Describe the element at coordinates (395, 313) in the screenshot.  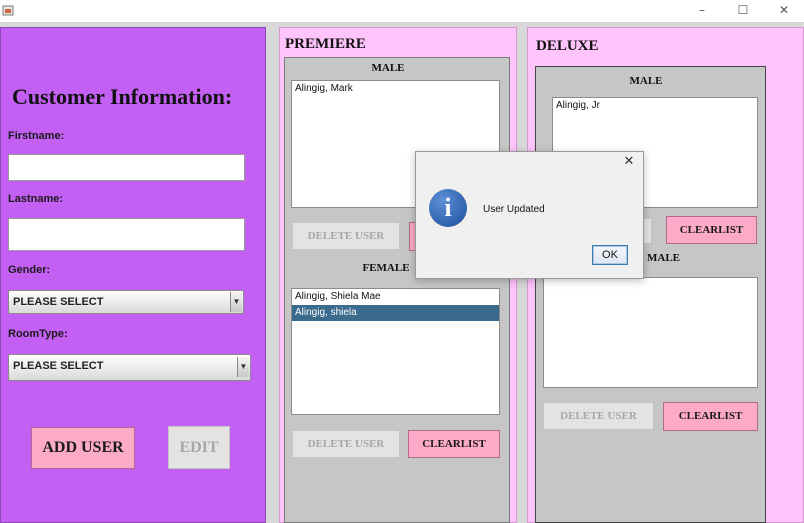
I see `list-item-selected: Alingig, shiela` at that location.